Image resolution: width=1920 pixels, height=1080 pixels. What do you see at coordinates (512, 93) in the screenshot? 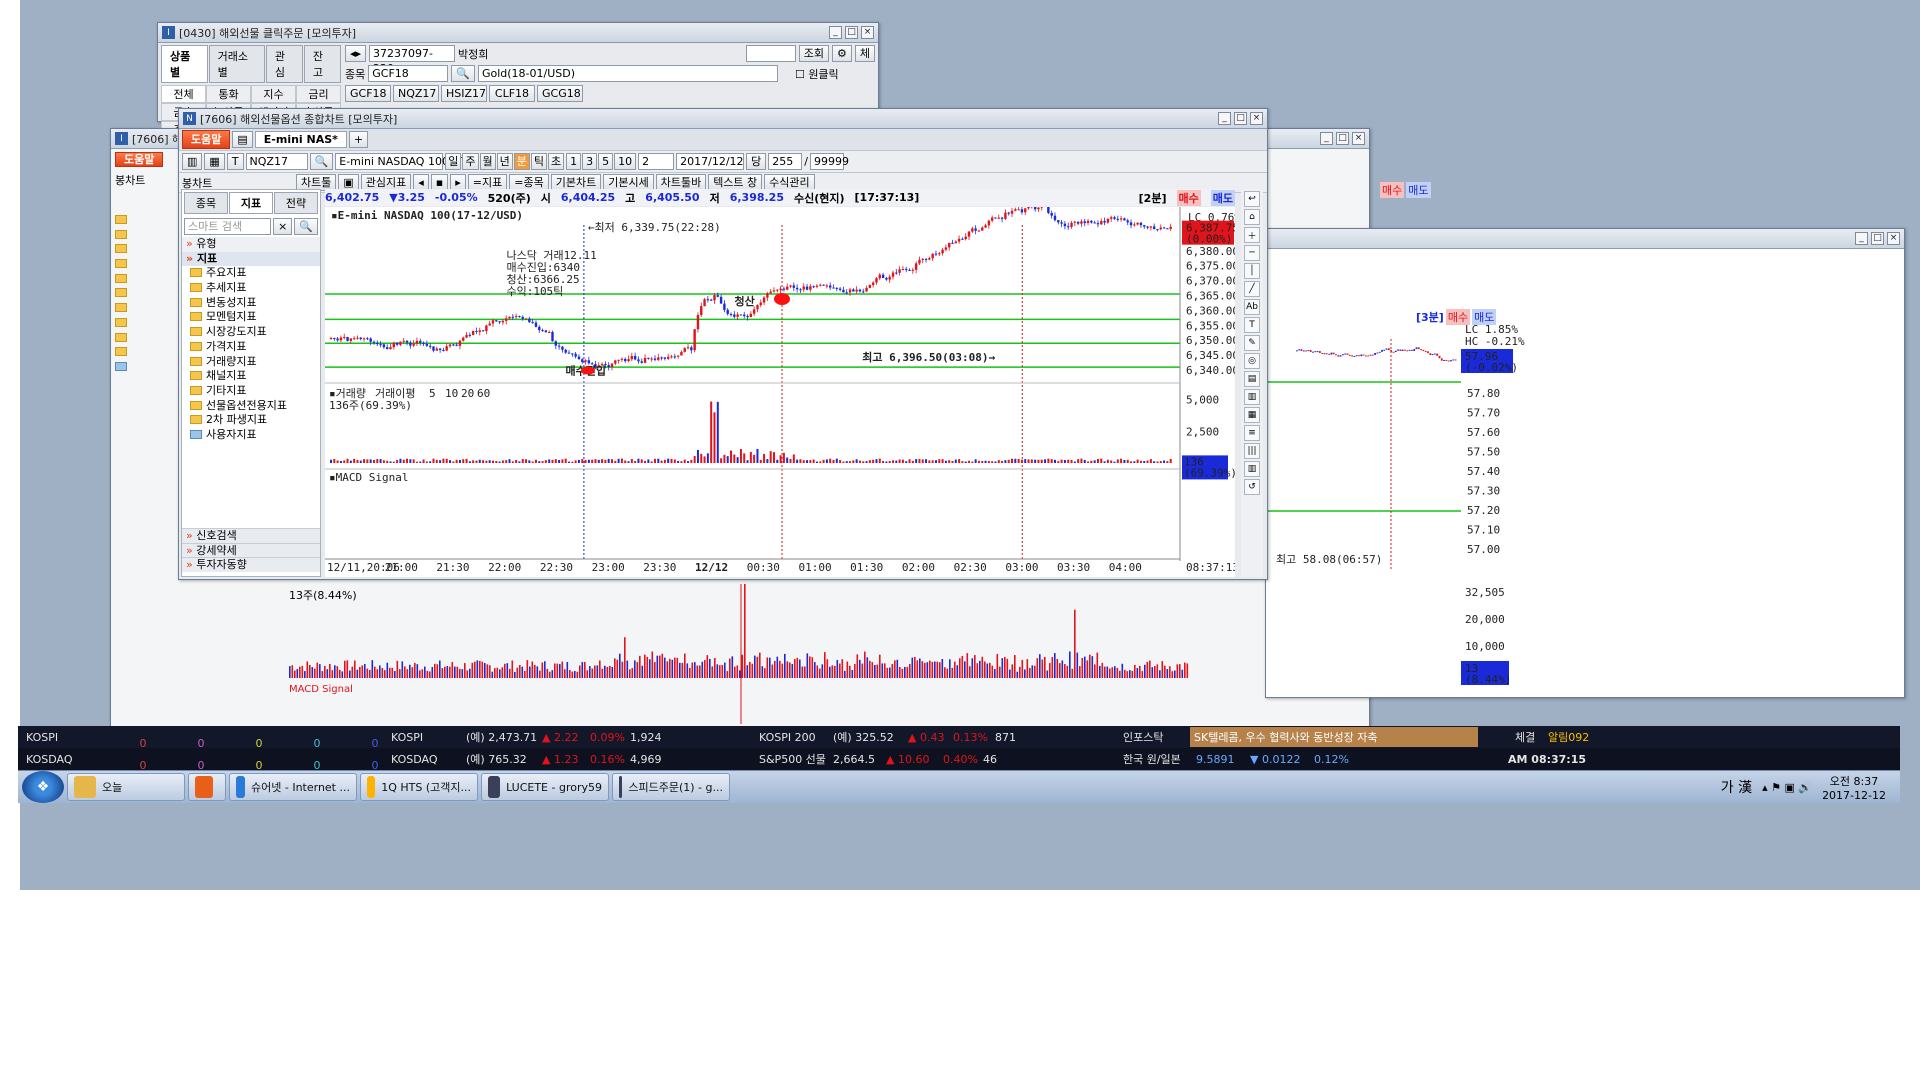
I see `code-quick-button: CLF18` at bounding box center [512, 93].